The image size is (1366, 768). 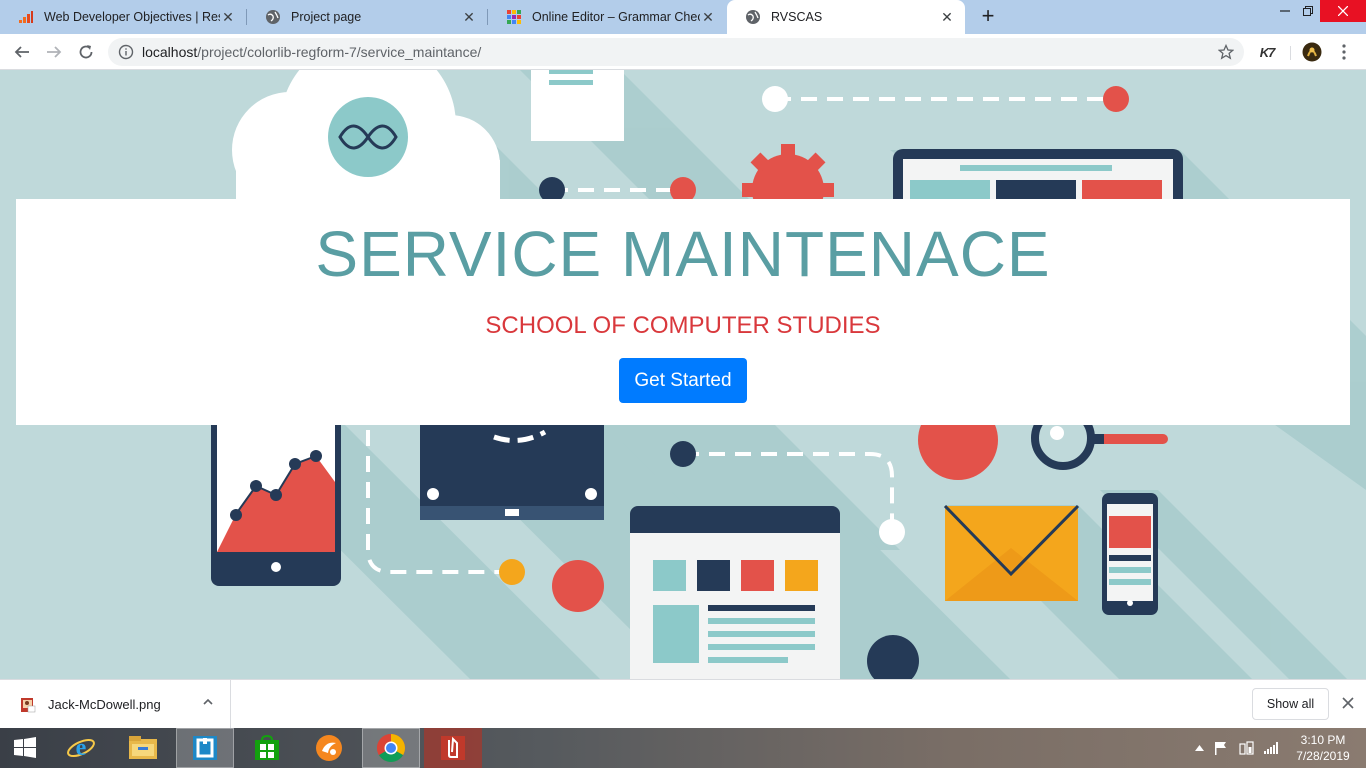 I want to click on chart-bars-icon, so click(x=26, y=17).